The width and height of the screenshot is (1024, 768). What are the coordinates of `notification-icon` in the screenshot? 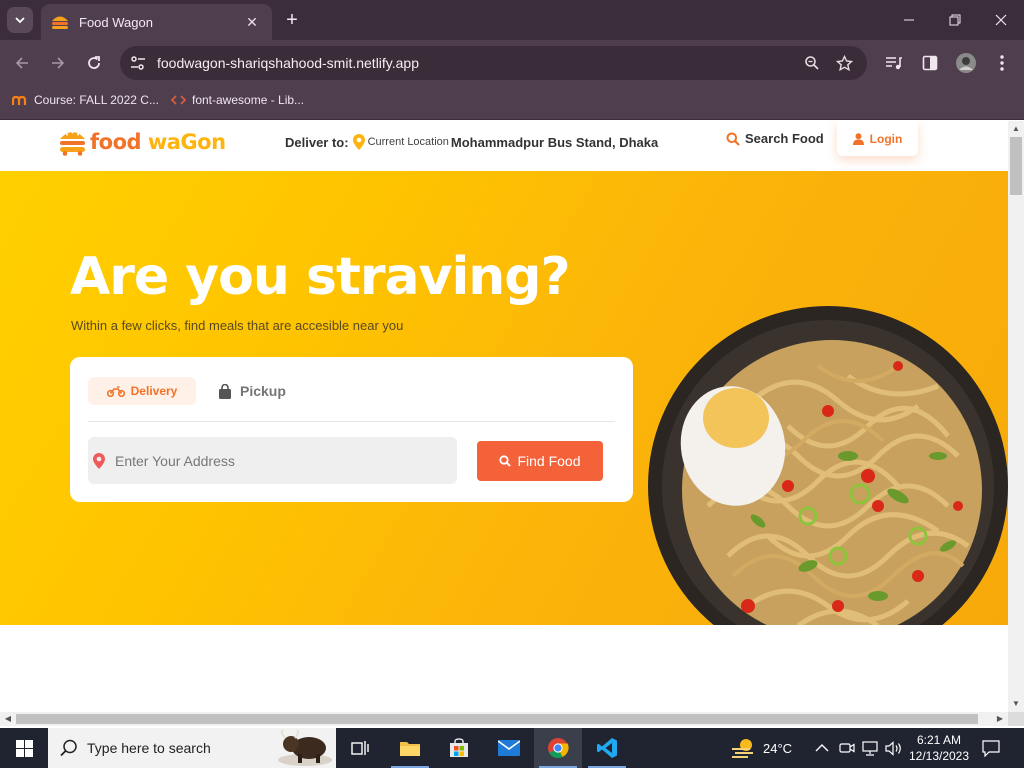 It's located at (991, 748).